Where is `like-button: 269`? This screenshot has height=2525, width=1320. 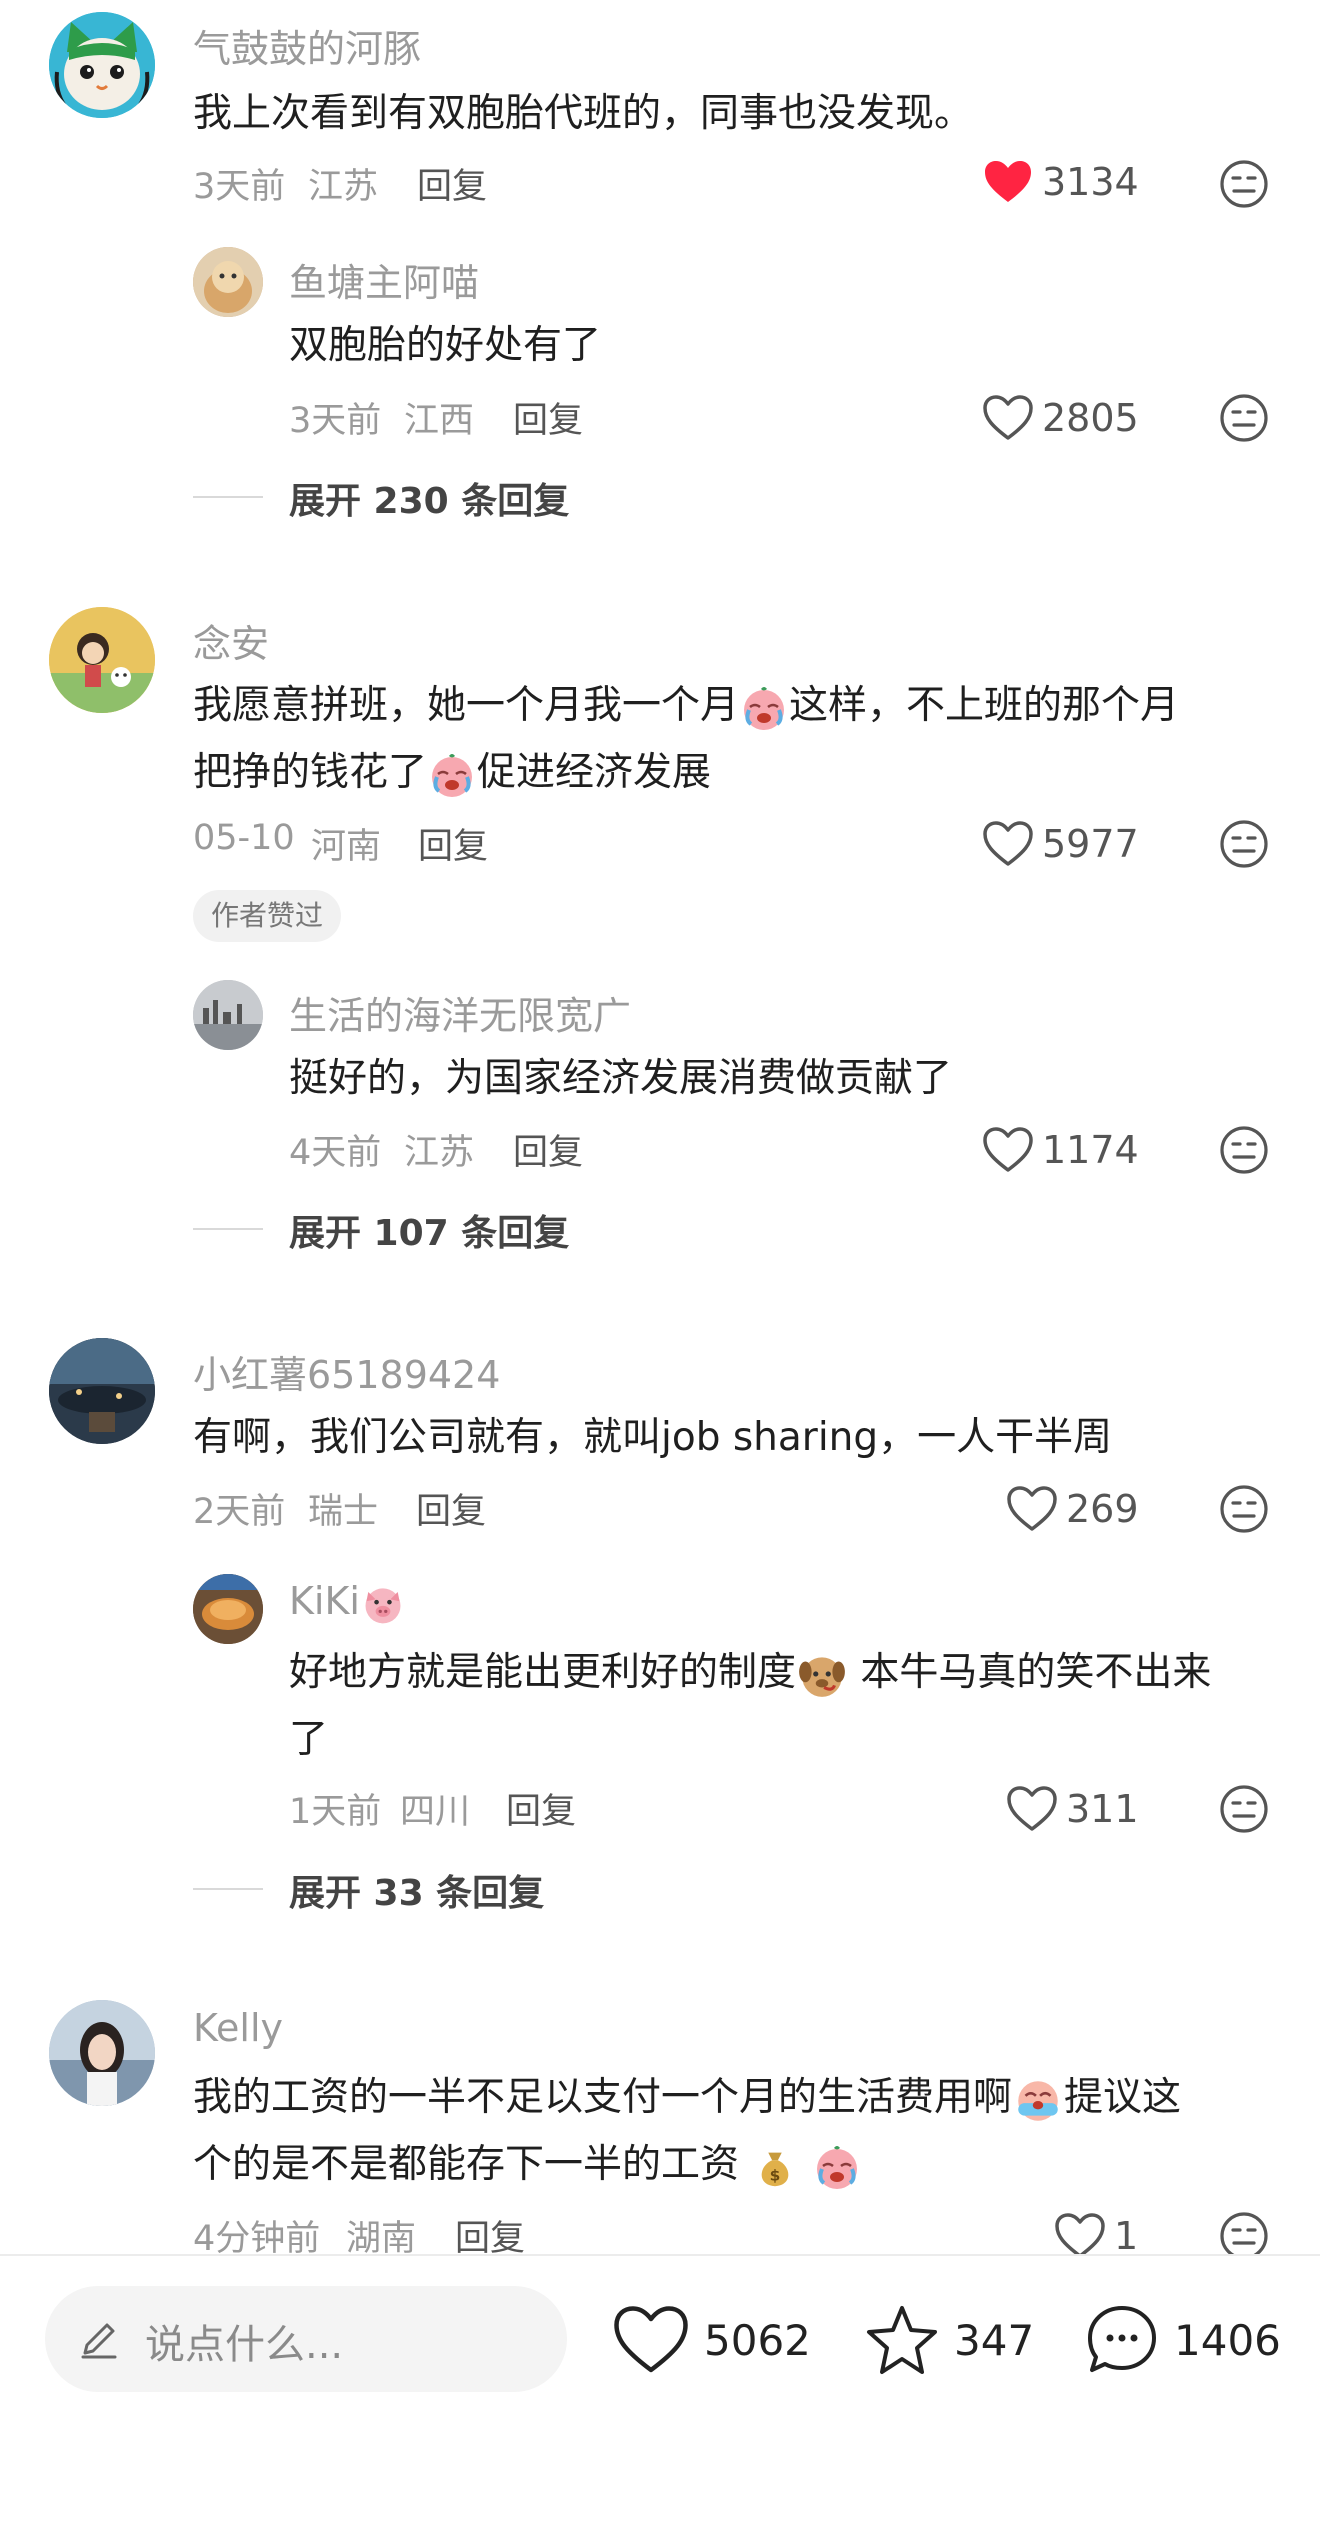 like-button: 269 is located at coordinates (1072, 1509).